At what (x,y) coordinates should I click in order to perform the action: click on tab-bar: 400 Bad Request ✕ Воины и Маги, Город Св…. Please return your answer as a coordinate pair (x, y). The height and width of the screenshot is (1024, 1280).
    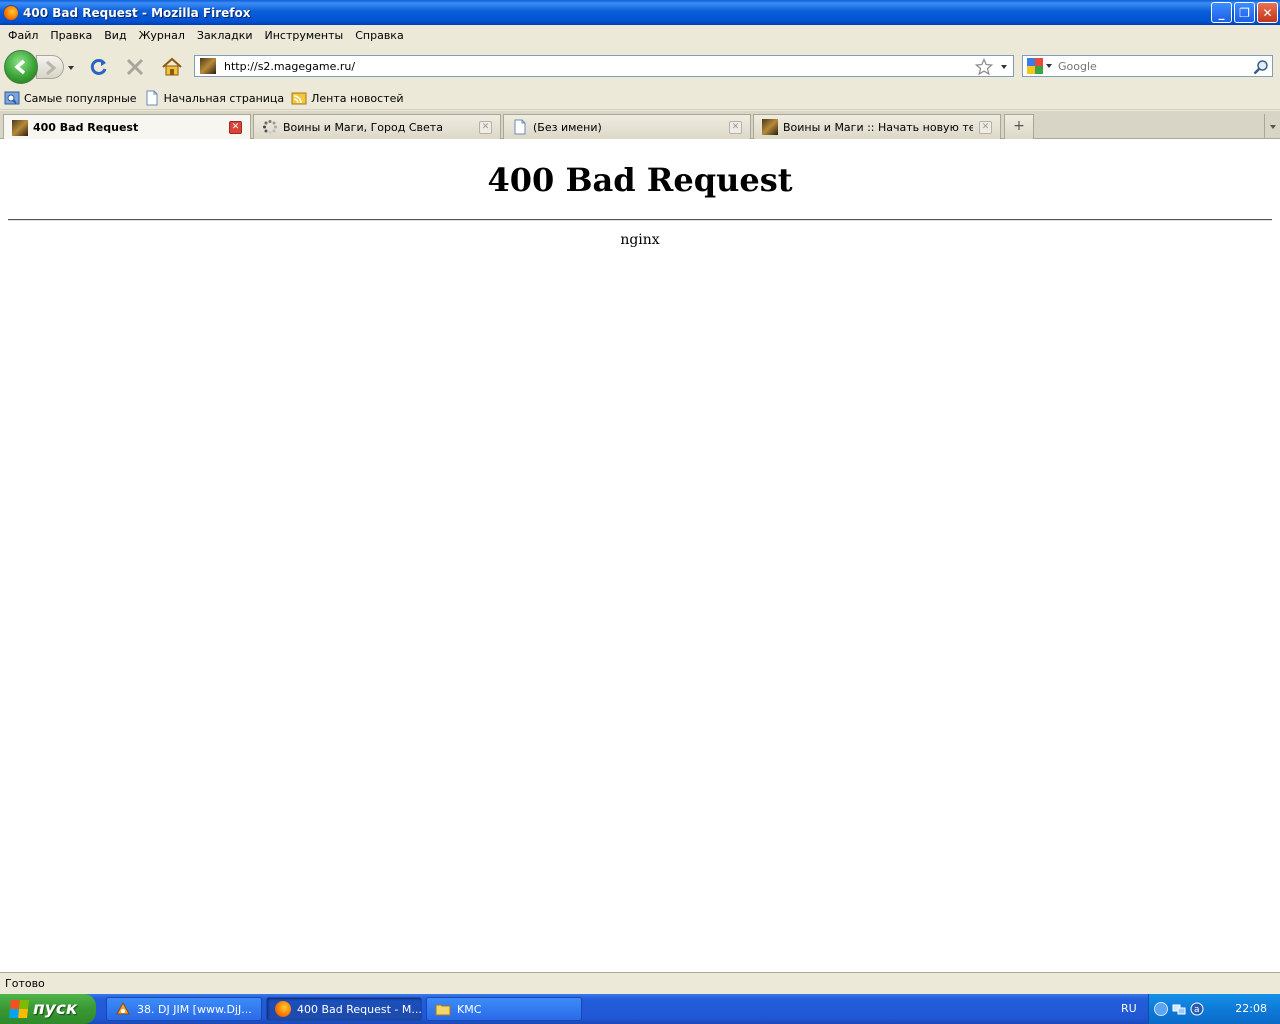
    Looking at the image, I should click on (640, 125).